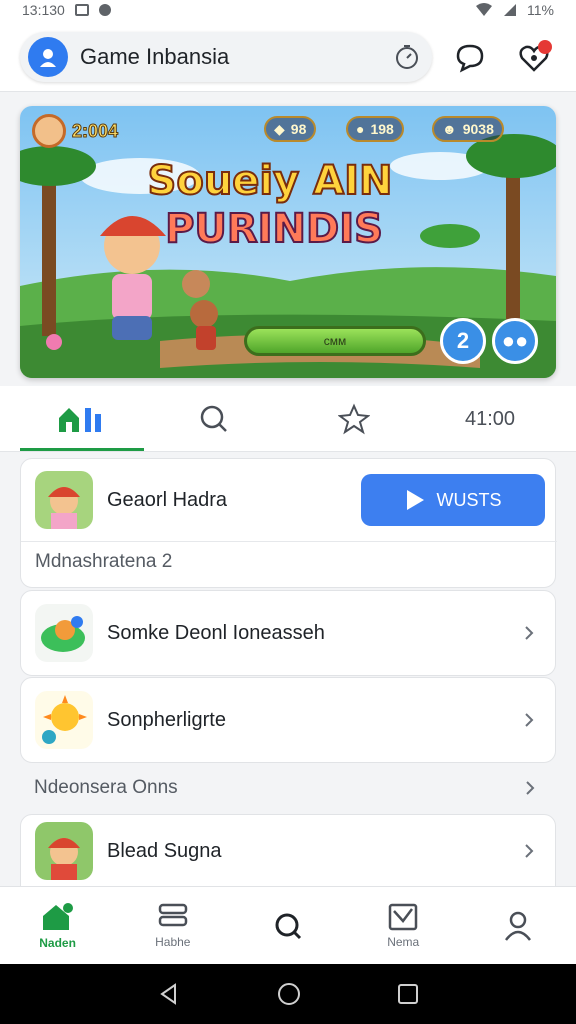 This screenshot has height=1024, width=576. Describe the element at coordinates (288, 788) in the screenshot. I see `section-header: Ndeonsera Onns` at that location.